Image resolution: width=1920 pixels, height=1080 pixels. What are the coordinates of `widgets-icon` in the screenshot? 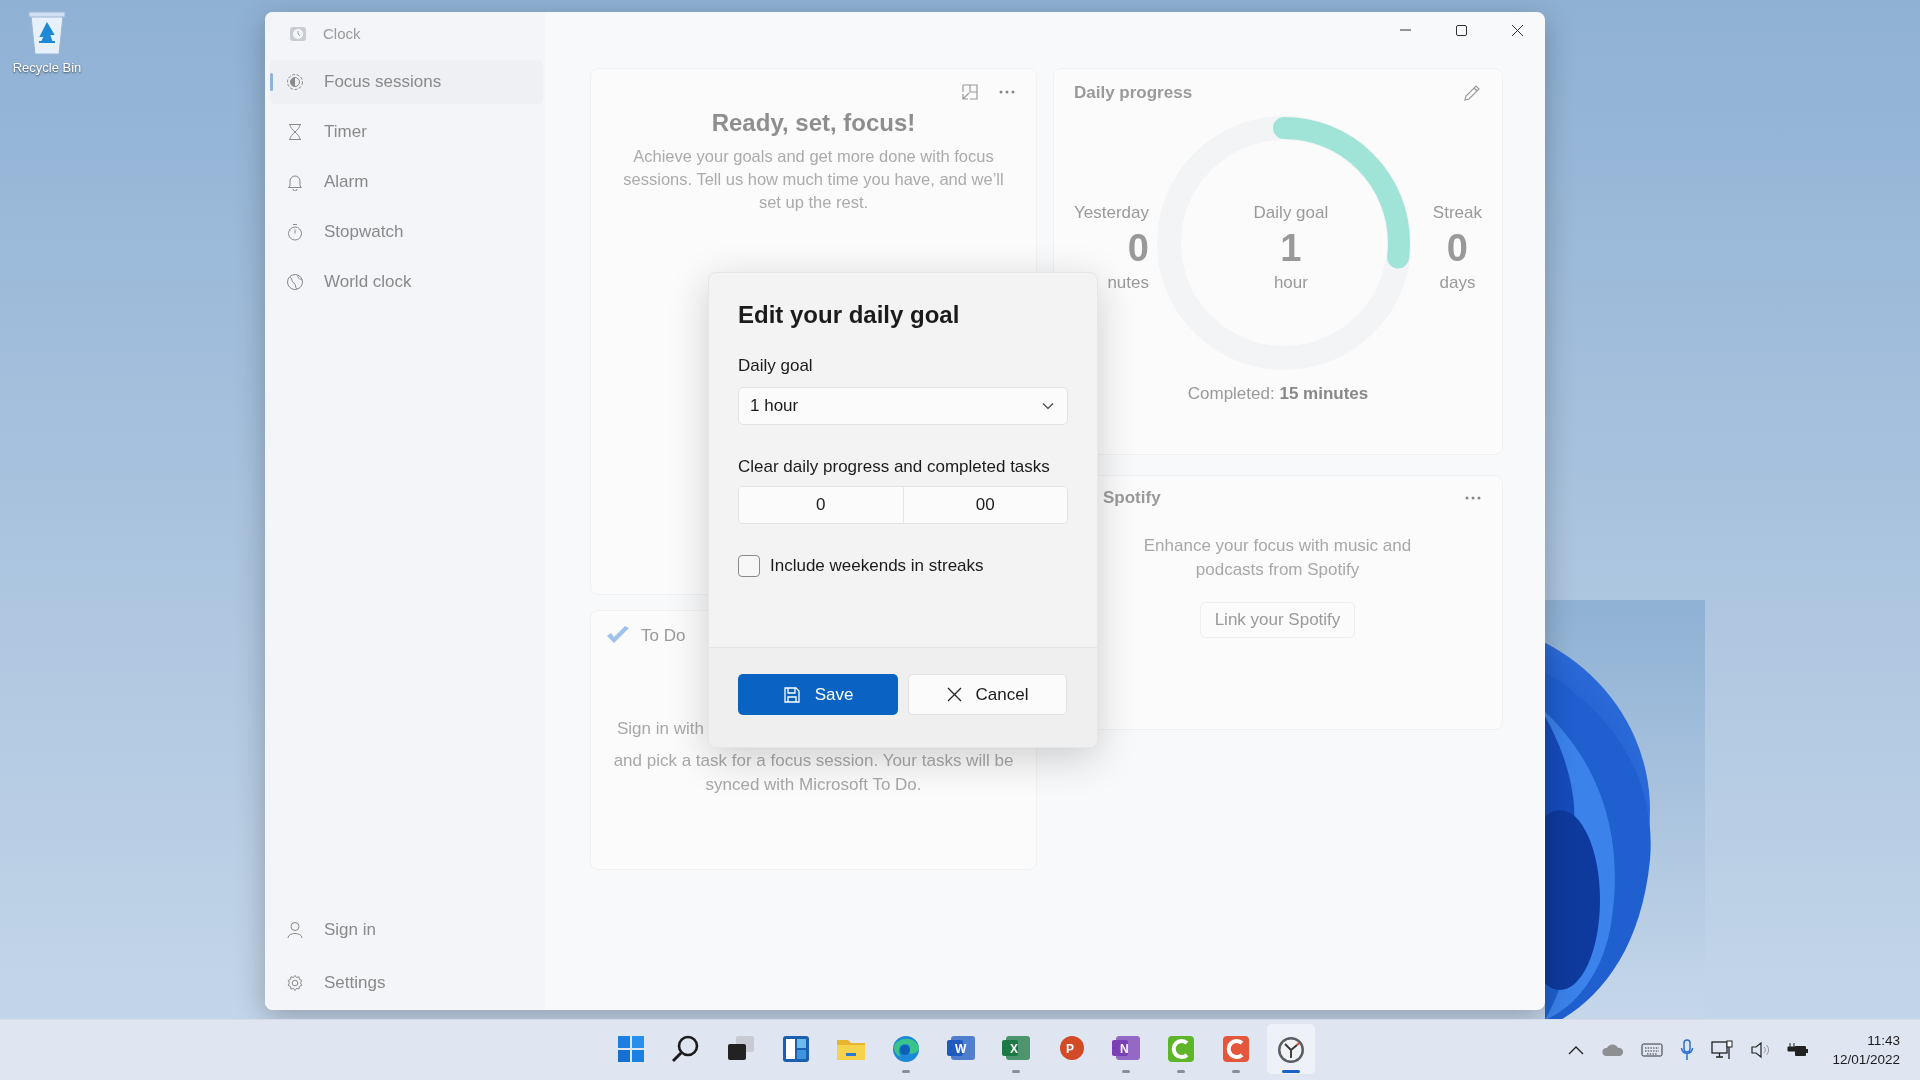 It's located at (796, 1049).